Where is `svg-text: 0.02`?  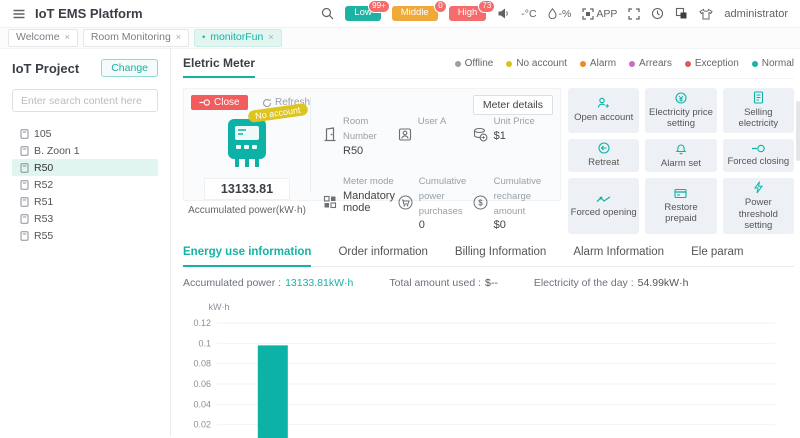 svg-text: 0.02 is located at coordinates (202, 425).